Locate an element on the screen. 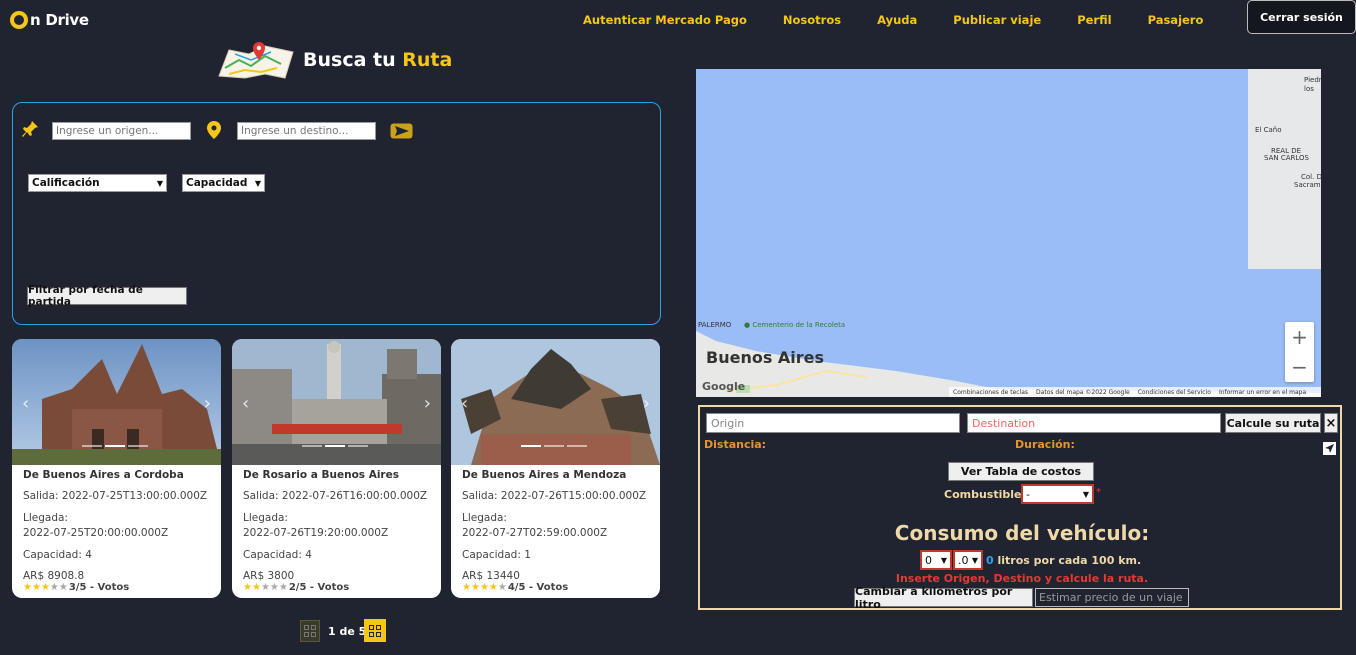  liters-text: litros por cada 100 km. is located at coordinates (1067, 560).